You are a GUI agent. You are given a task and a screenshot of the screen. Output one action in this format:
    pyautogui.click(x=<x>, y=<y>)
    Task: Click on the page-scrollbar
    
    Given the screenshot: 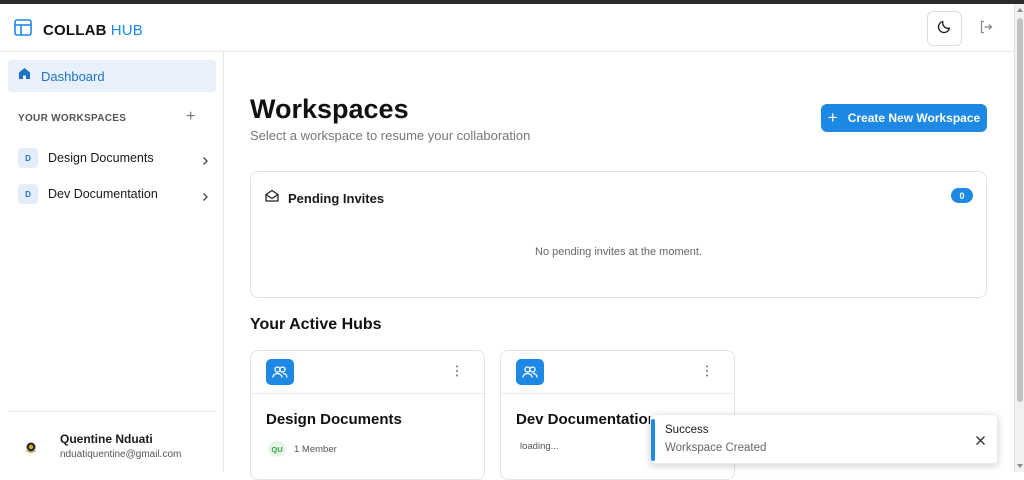 What is the action you would take?
    pyautogui.click(x=1019, y=238)
    